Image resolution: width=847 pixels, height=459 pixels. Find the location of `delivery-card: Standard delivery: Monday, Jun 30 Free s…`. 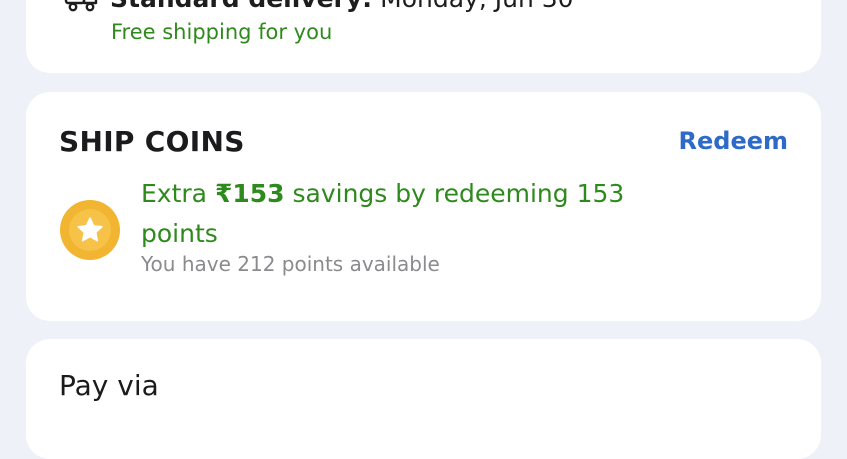

delivery-card: Standard delivery: Monday, Jun 30 Free s… is located at coordinates (423, 36).